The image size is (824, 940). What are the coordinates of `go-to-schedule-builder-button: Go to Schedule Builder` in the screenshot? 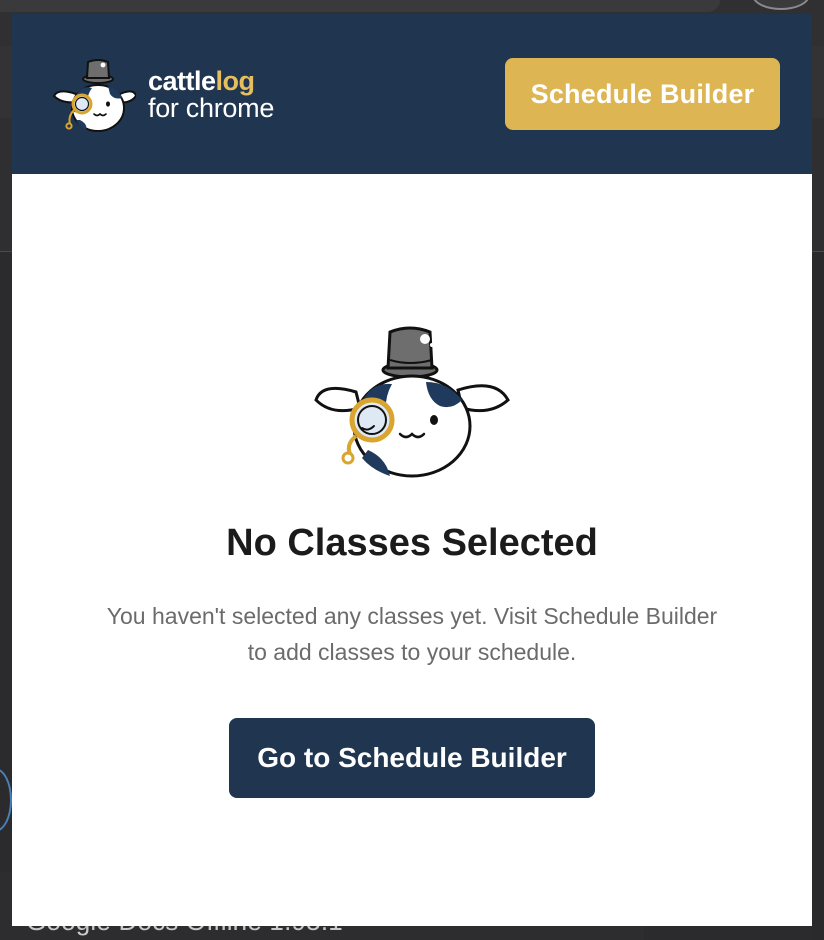 It's located at (412, 758).